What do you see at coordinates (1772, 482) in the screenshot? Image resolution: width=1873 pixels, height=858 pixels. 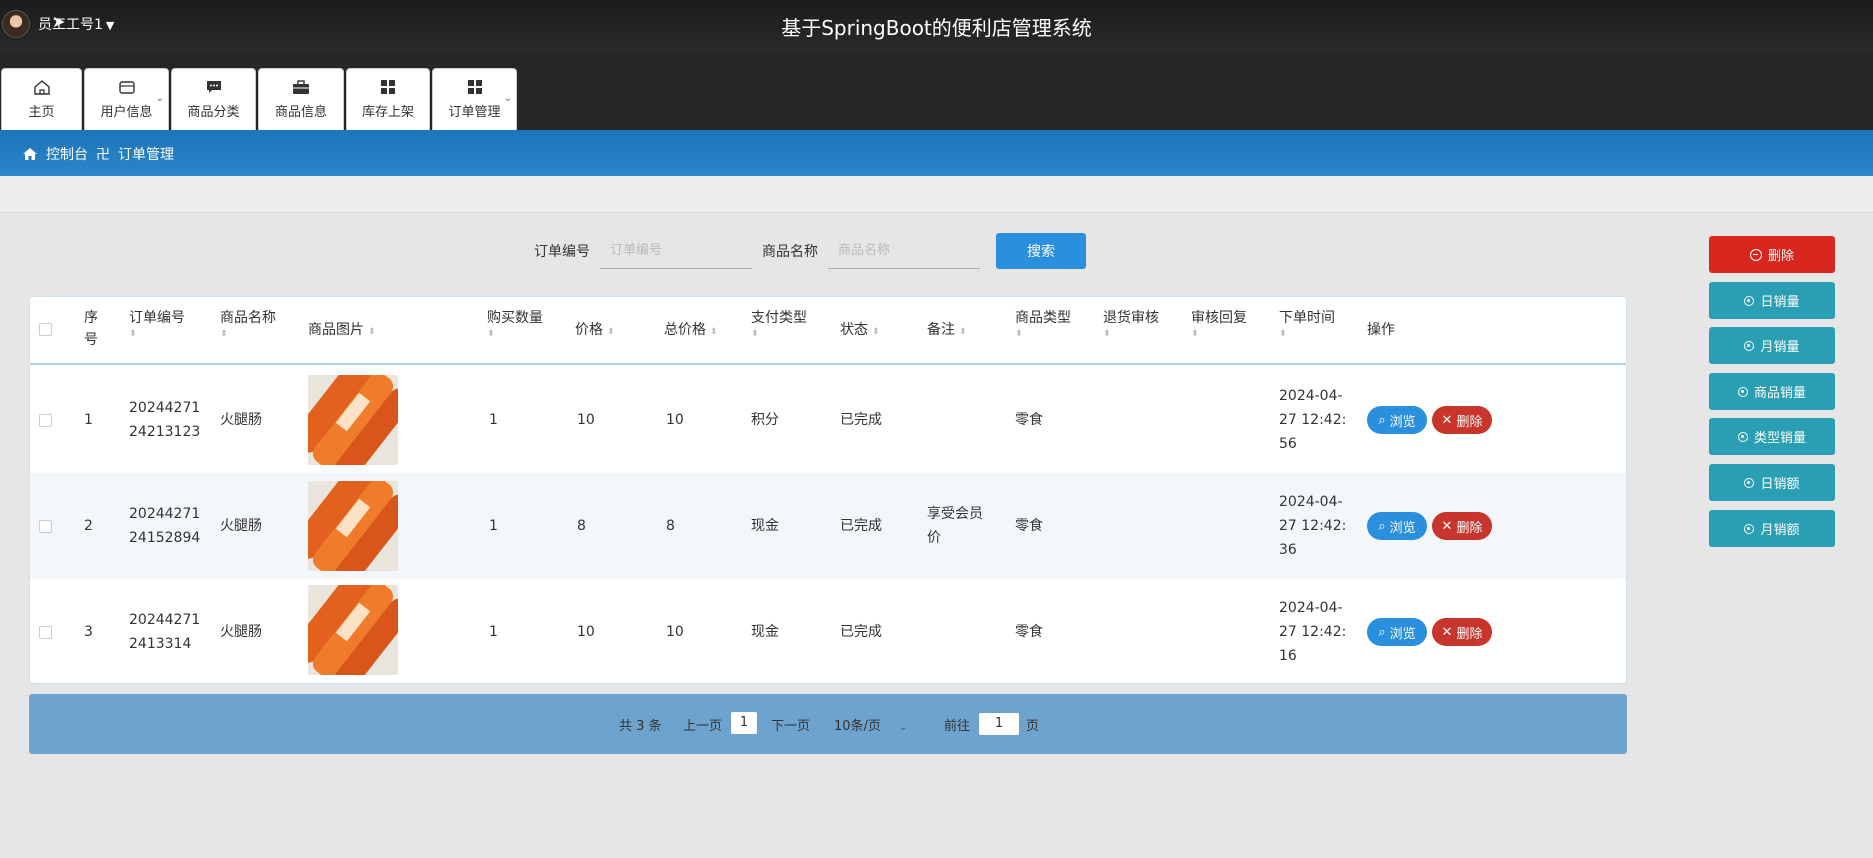 I see `daily-revenue-button: 日销额` at bounding box center [1772, 482].